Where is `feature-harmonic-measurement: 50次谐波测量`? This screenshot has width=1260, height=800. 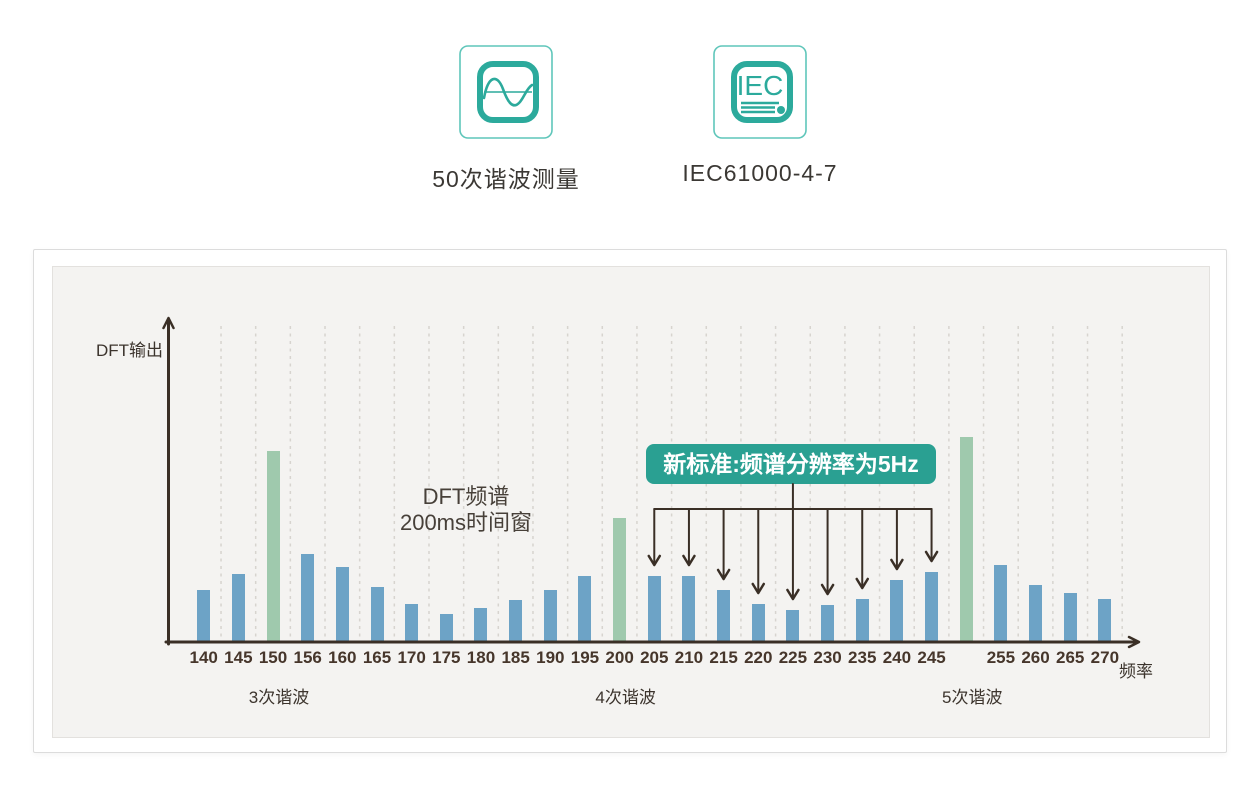
feature-harmonic-measurement: 50次谐波测量 is located at coordinates (506, 119).